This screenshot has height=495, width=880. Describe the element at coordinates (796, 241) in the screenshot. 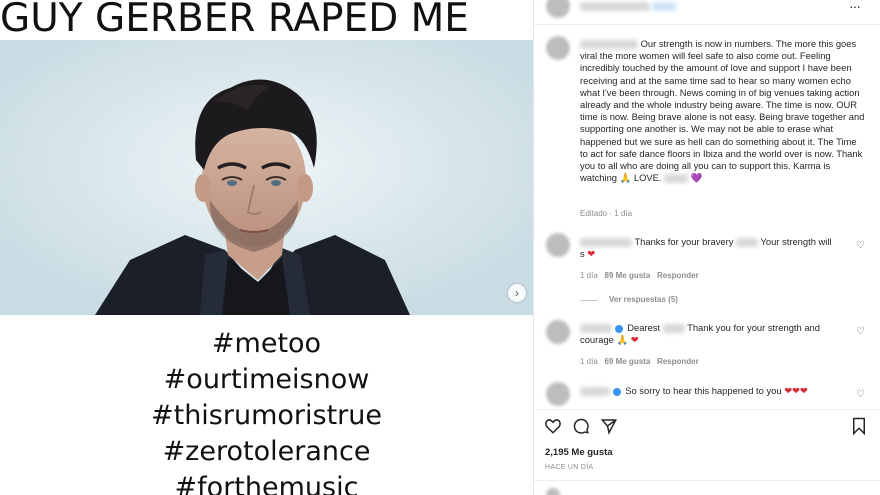

I see `comment-1-text-b: Your strength will` at that location.